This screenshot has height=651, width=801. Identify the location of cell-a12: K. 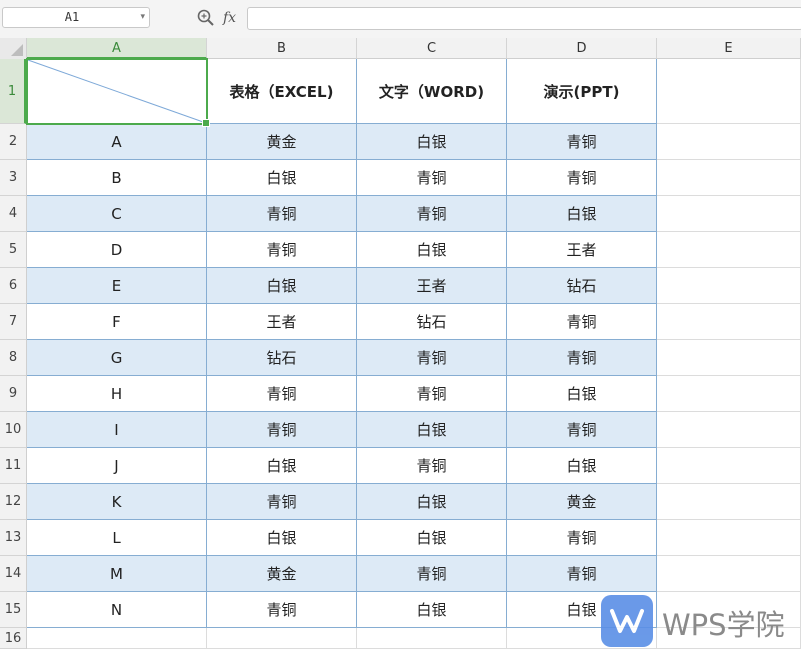
(117, 502).